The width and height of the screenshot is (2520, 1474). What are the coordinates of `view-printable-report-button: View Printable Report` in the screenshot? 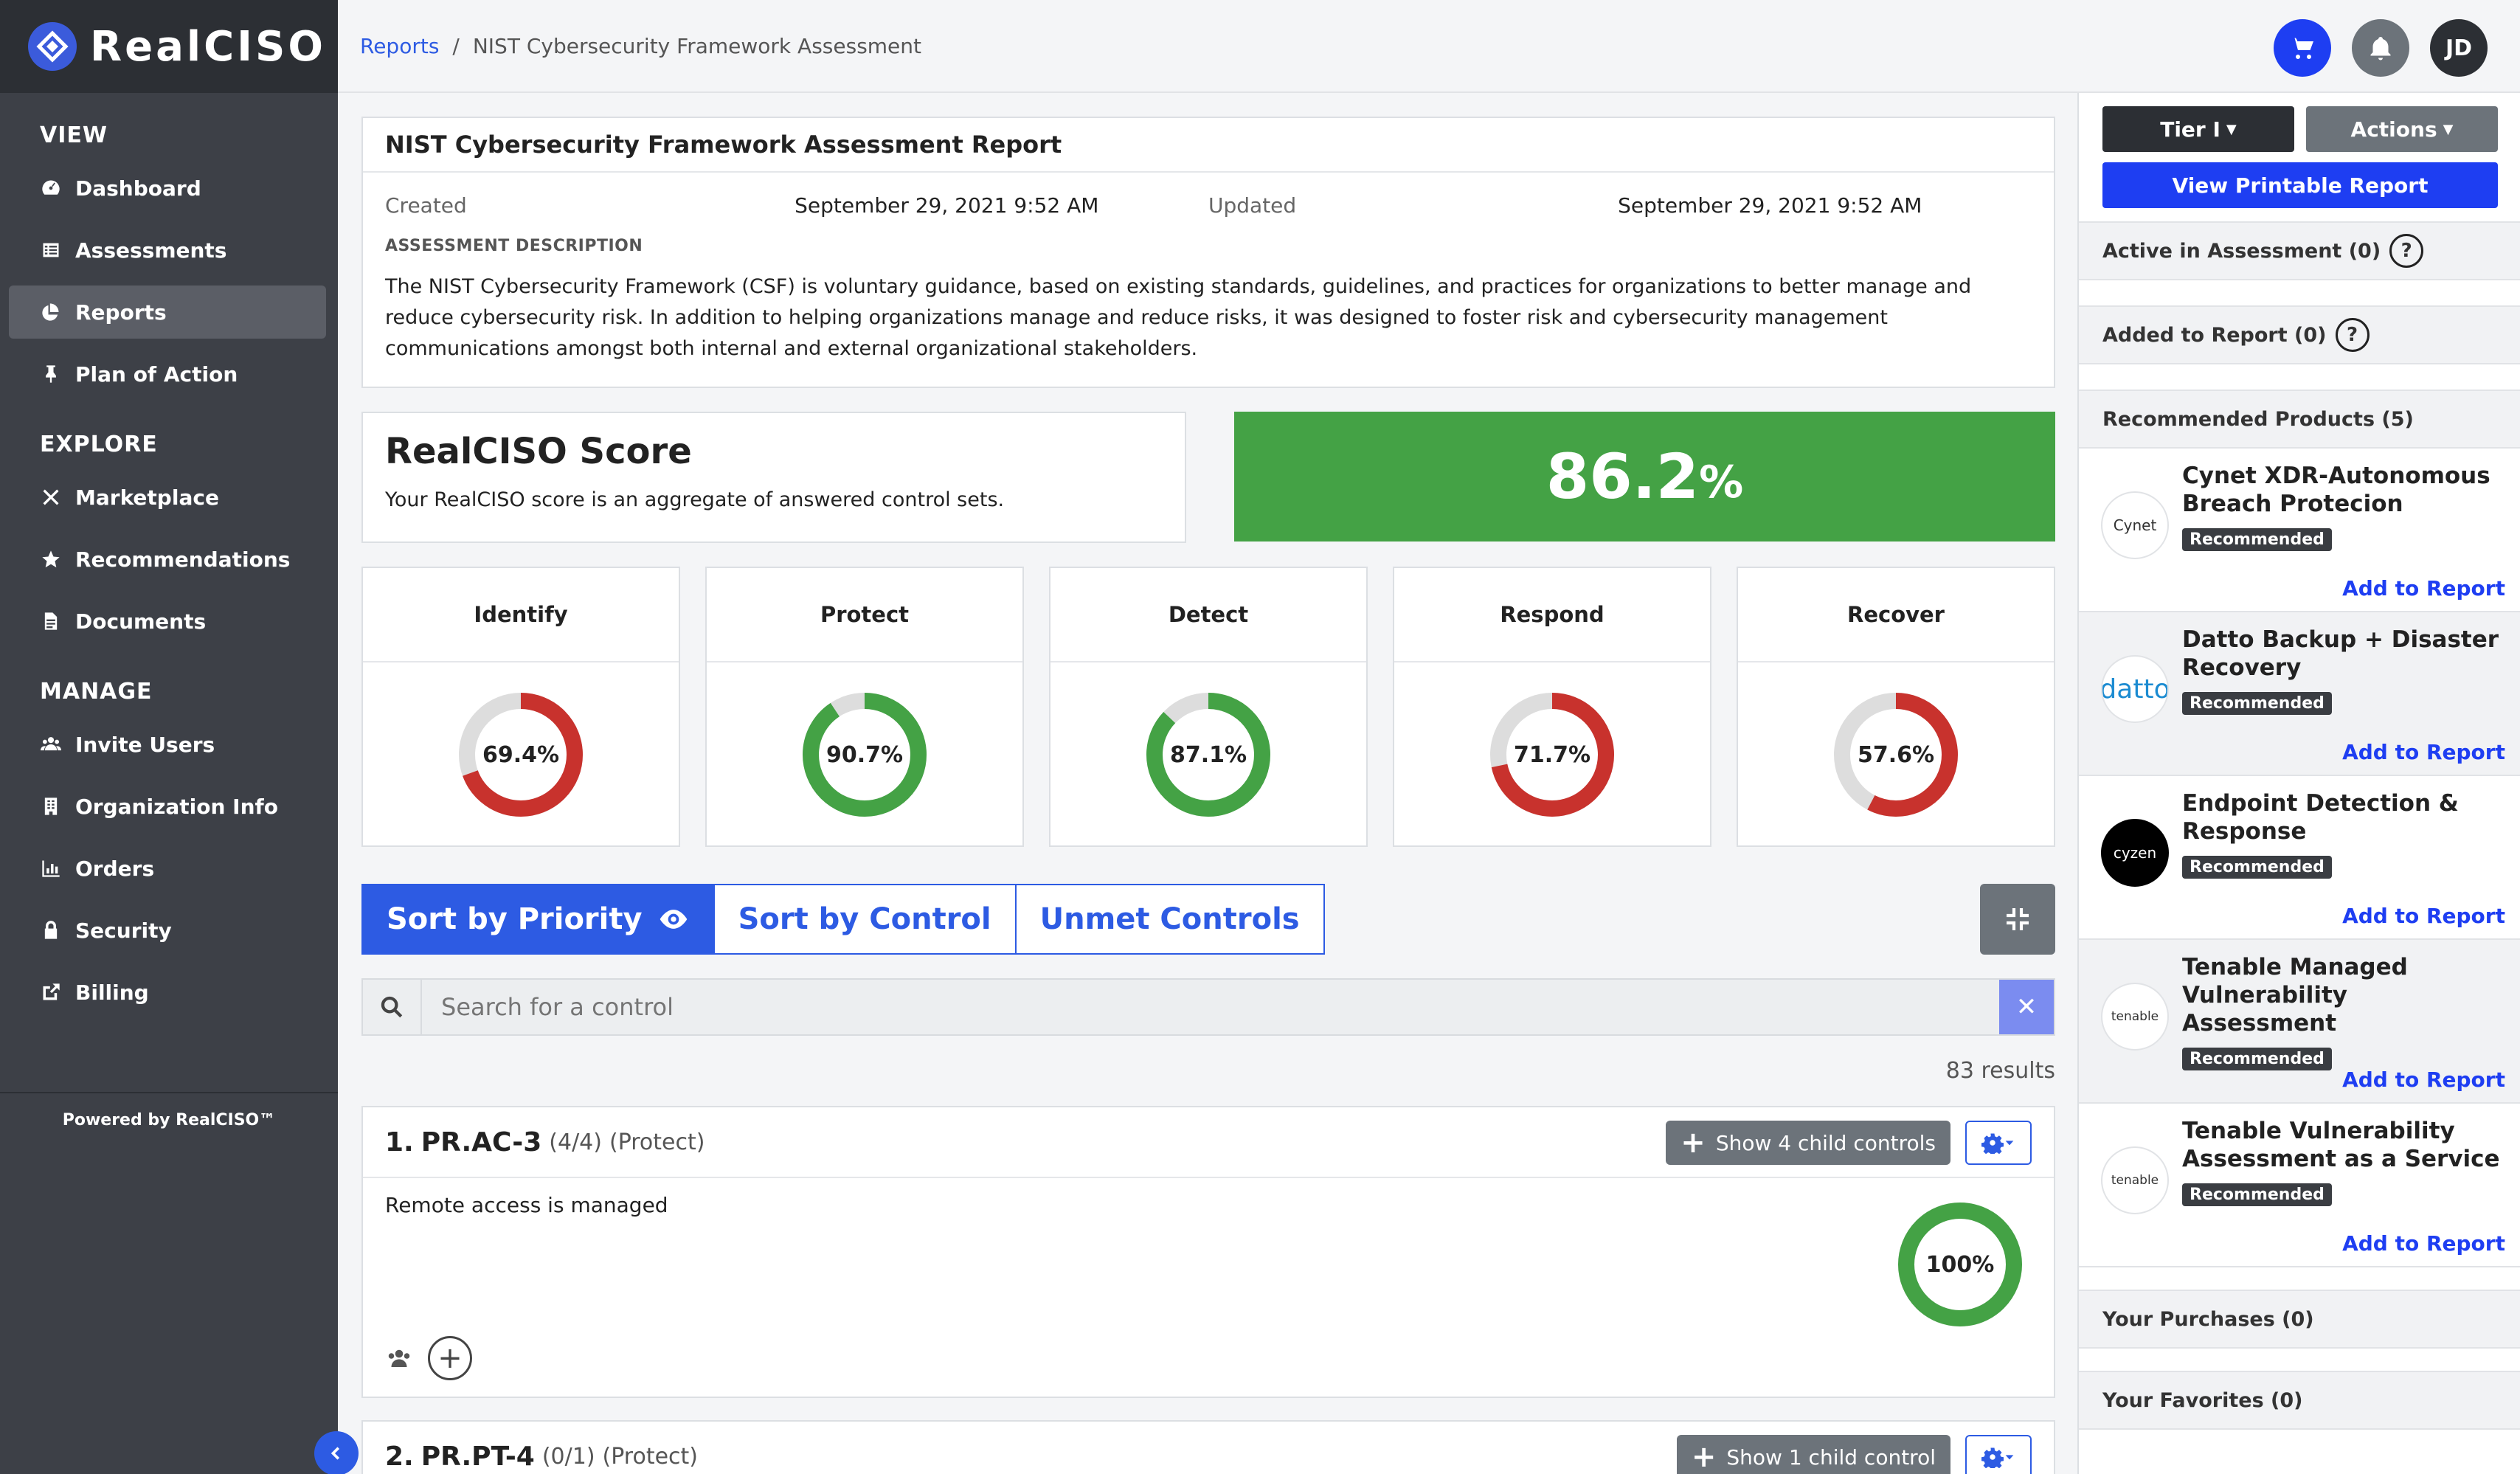 It's located at (2300, 185).